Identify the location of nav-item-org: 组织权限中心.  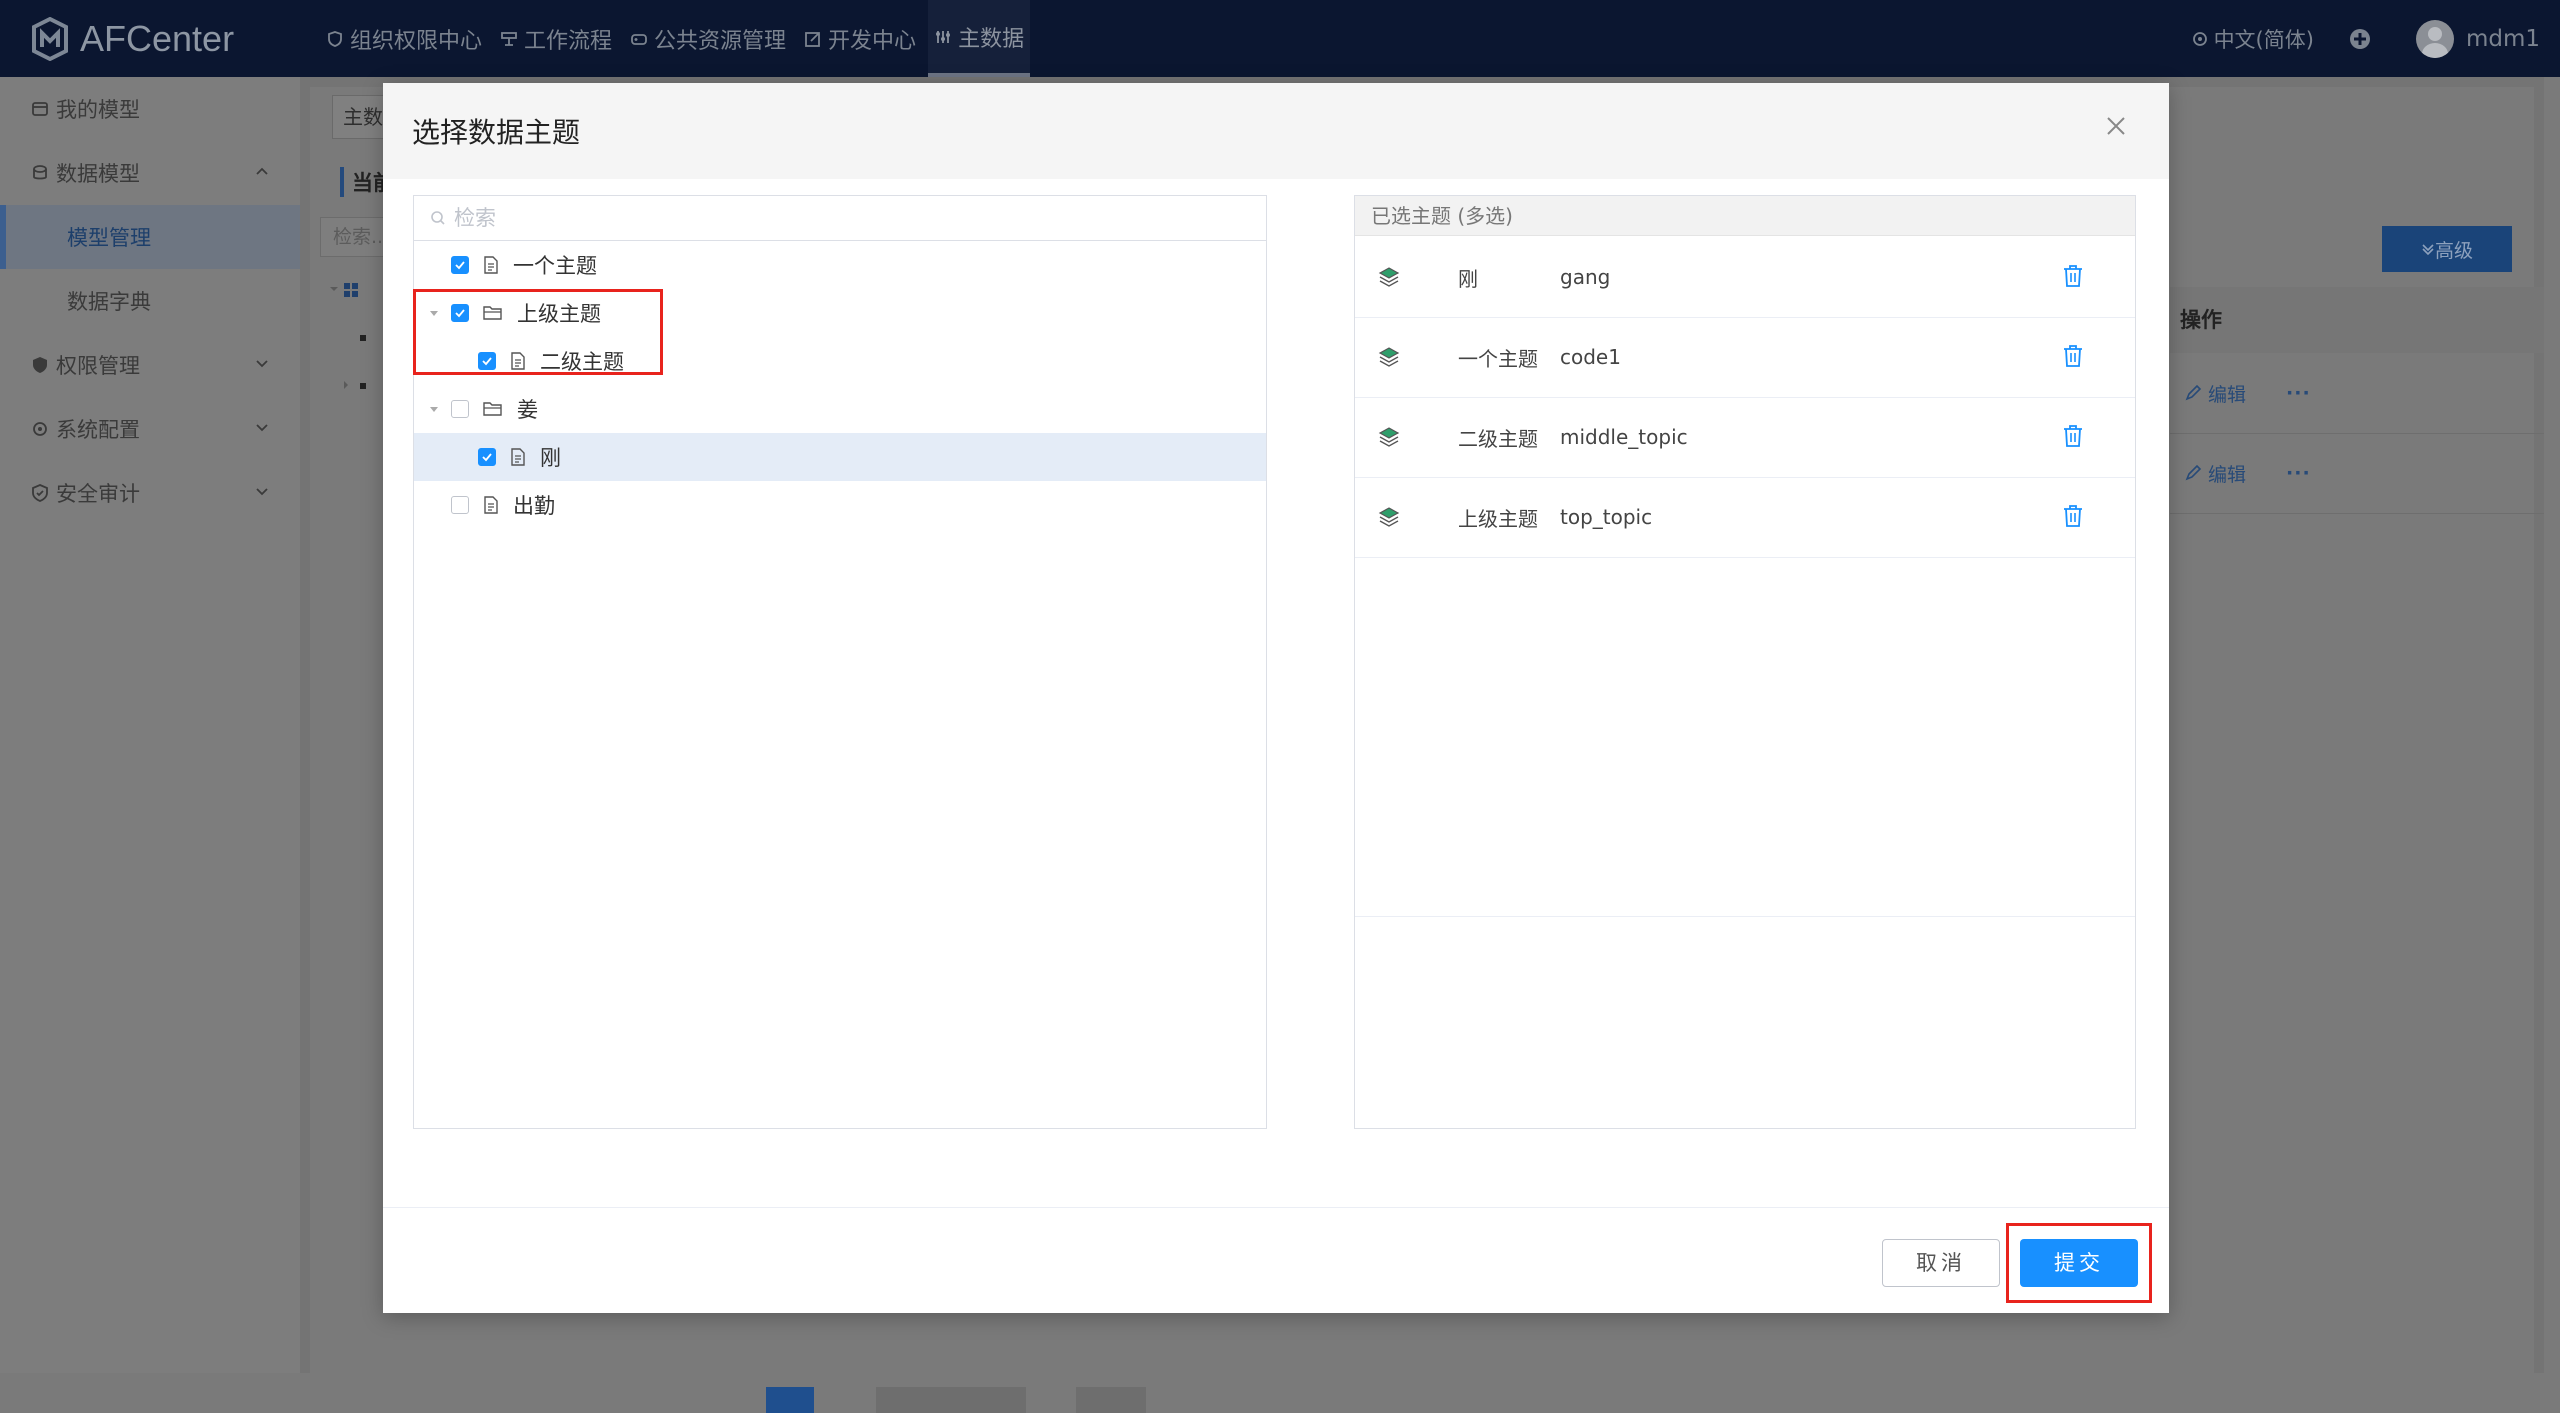
(404, 38).